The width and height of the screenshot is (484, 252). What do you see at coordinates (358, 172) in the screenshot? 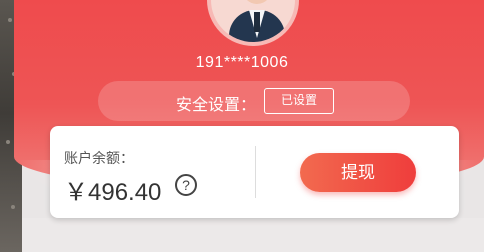
I see `withdraw-button: 提现` at bounding box center [358, 172].